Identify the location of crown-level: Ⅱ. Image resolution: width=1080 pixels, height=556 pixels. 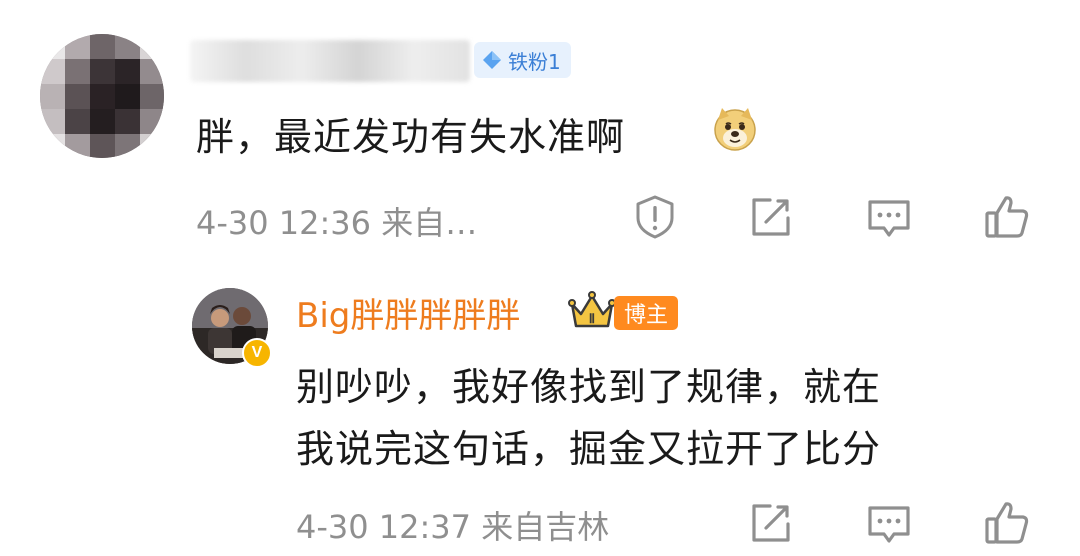
(592, 318).